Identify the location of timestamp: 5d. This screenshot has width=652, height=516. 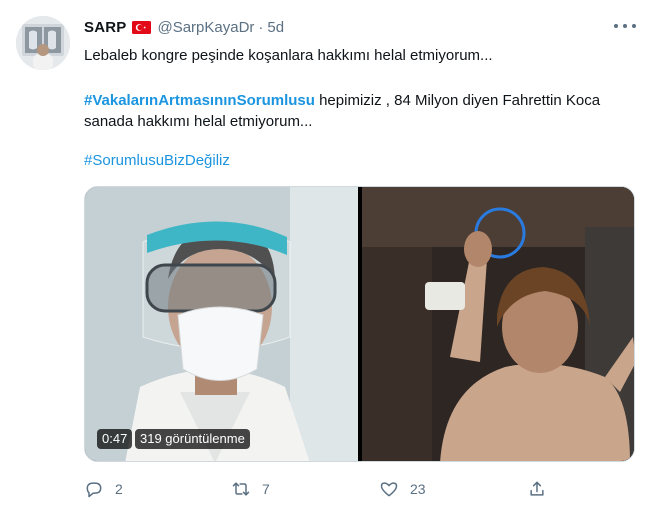
(275, 27).